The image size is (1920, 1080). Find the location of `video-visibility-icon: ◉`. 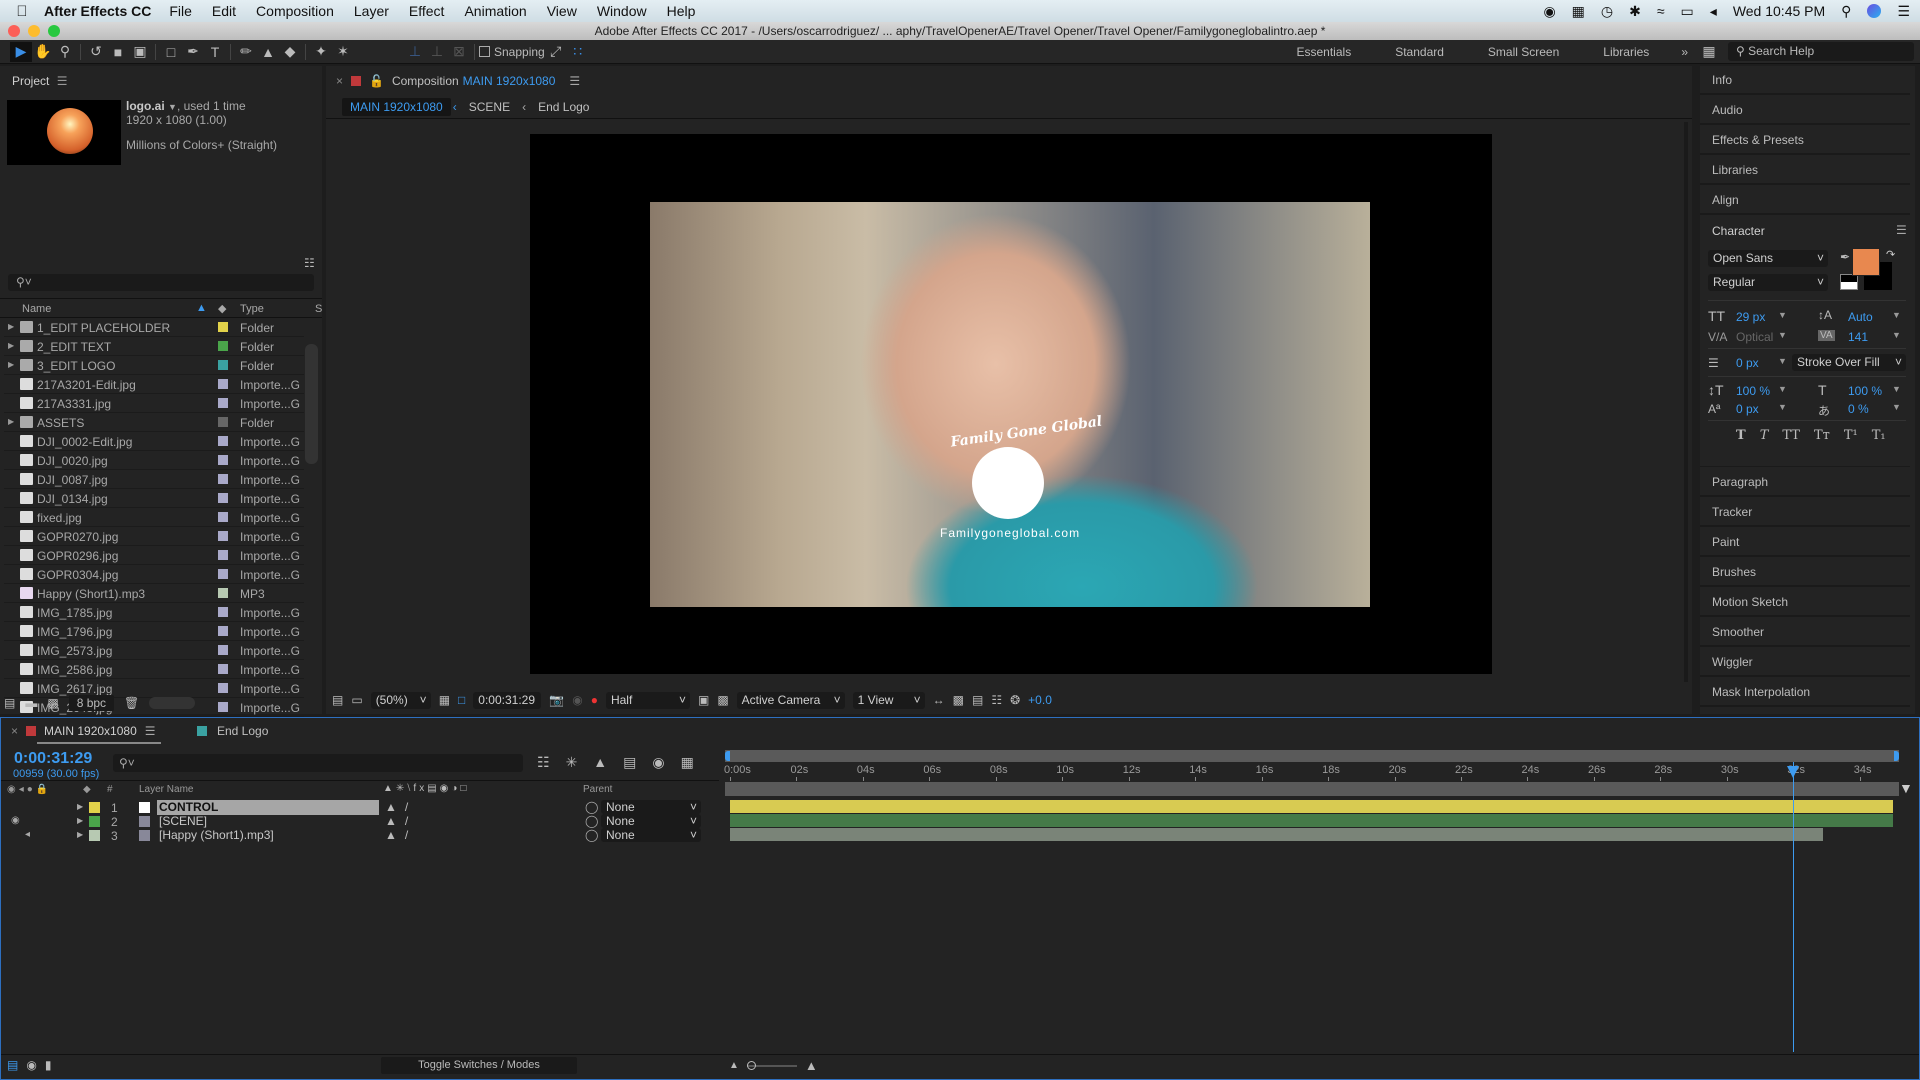

video-visibility-icon: ◉ is located at coordinates (15, 820).